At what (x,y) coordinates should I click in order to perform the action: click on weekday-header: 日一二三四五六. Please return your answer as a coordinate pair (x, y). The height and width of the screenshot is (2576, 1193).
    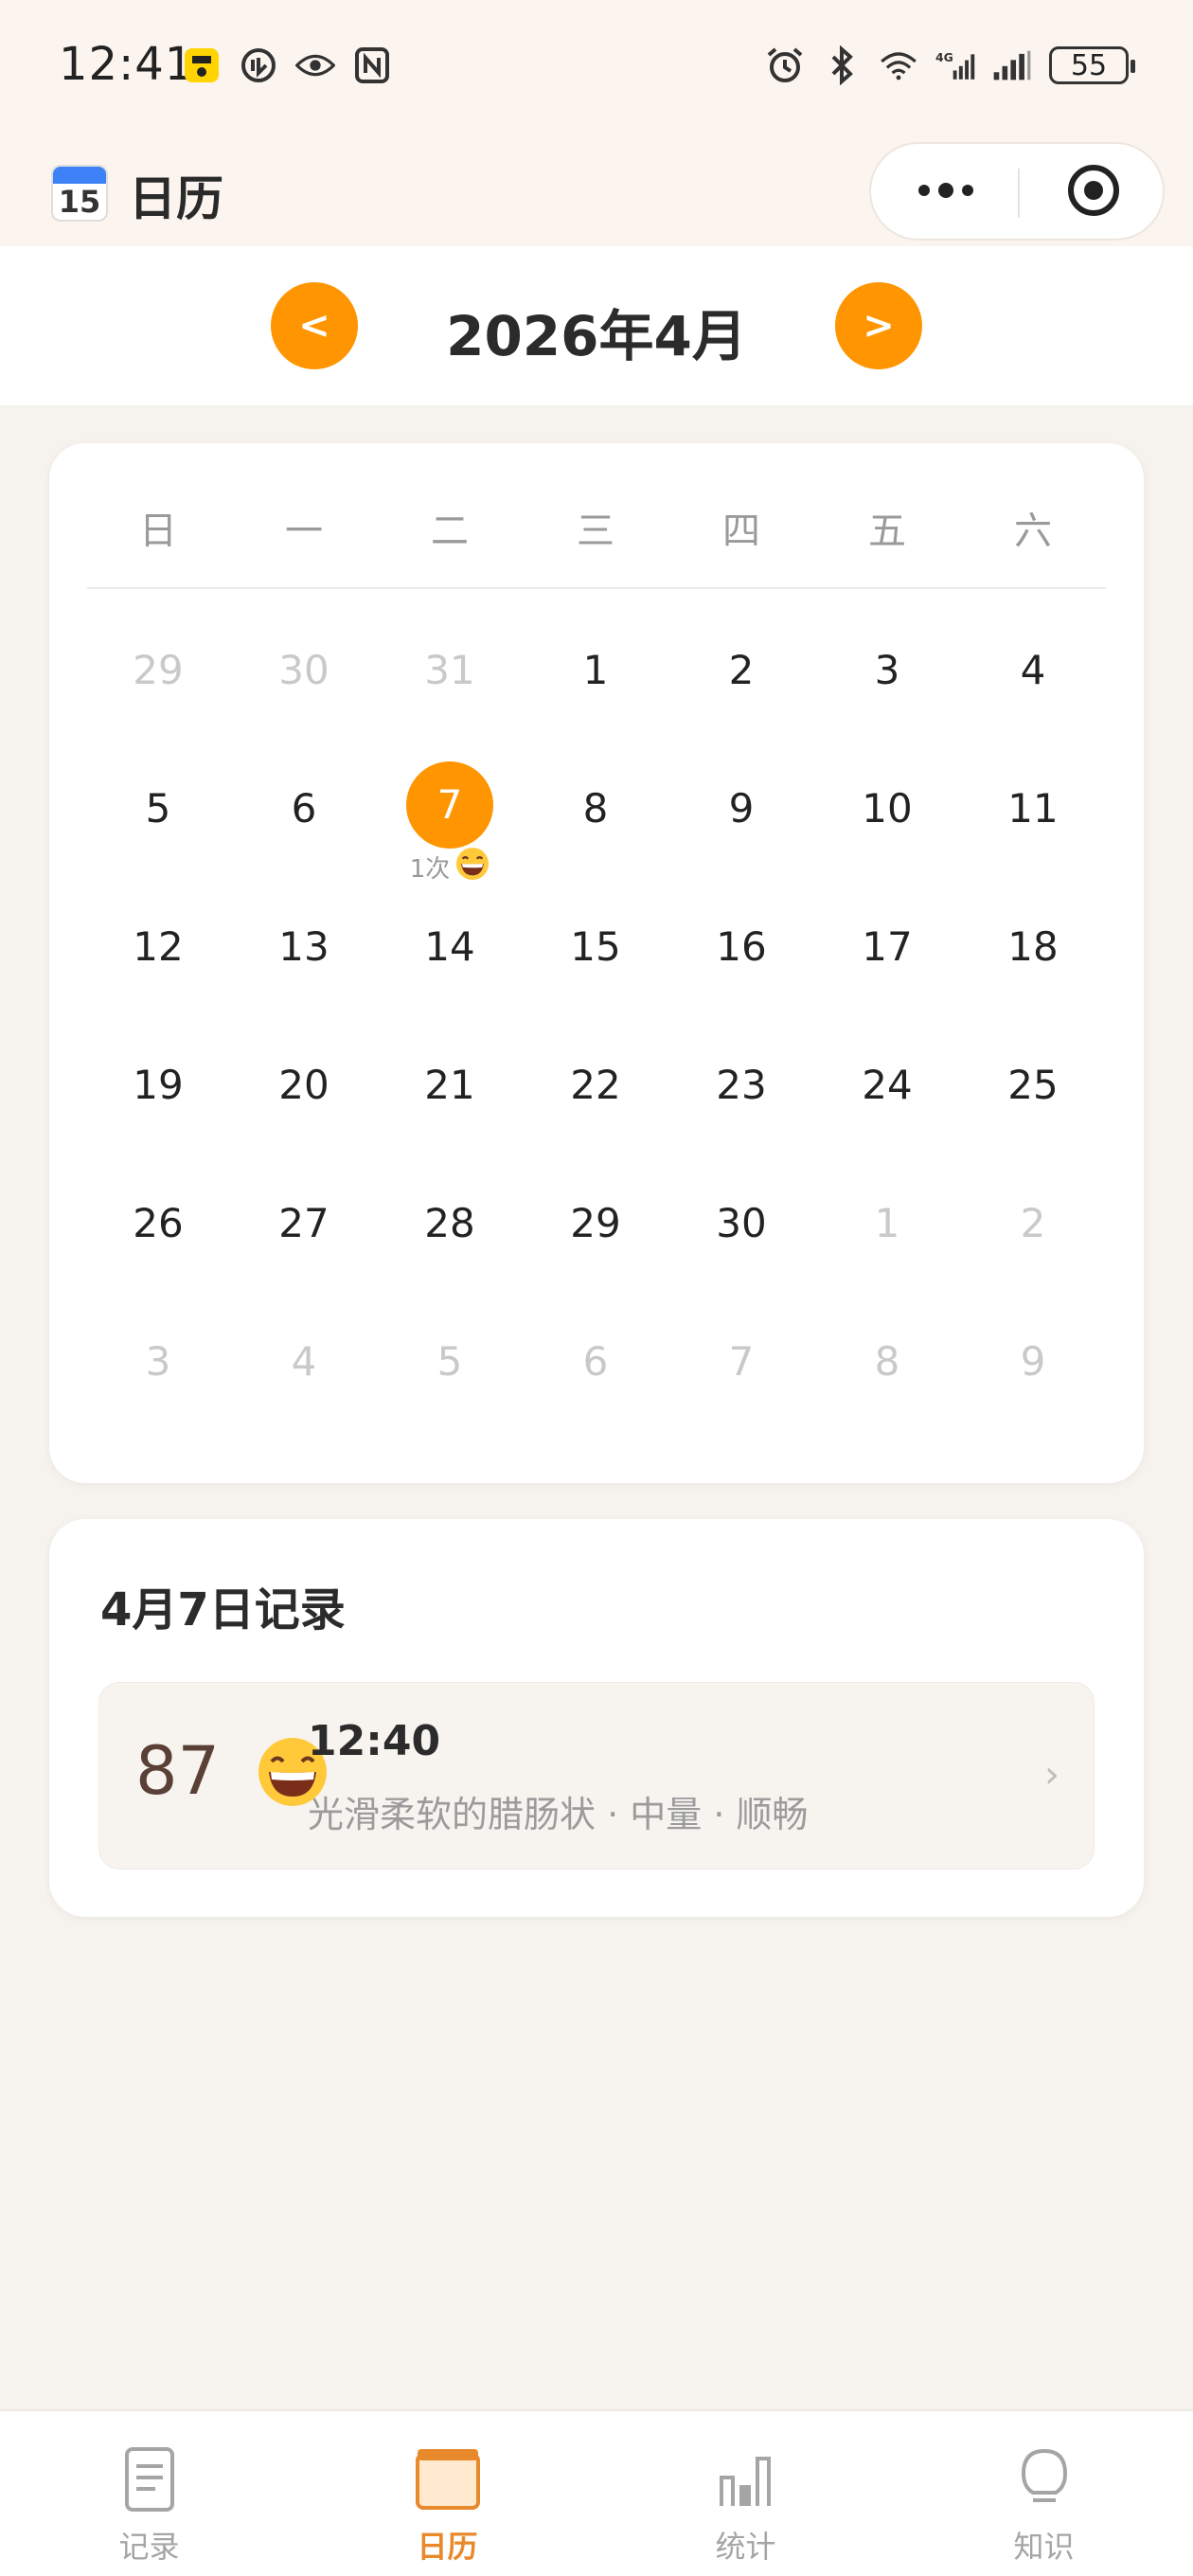
    Looking at the image, I should click on (595, 527).